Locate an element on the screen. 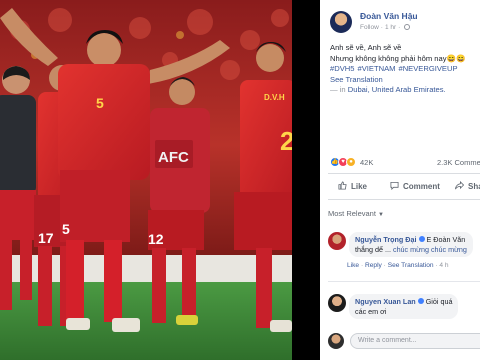  hashtags: #DVH5 #VIETNAM #NEVERGIVEUP is located at coordinates (405, 69).